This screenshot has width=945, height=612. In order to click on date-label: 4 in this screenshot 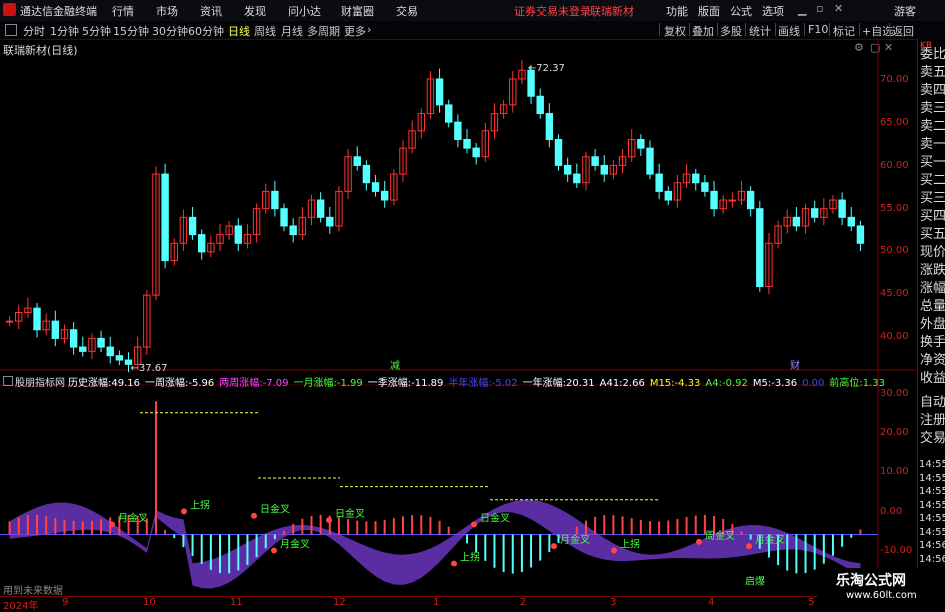, I will do `click(711, 602)`.